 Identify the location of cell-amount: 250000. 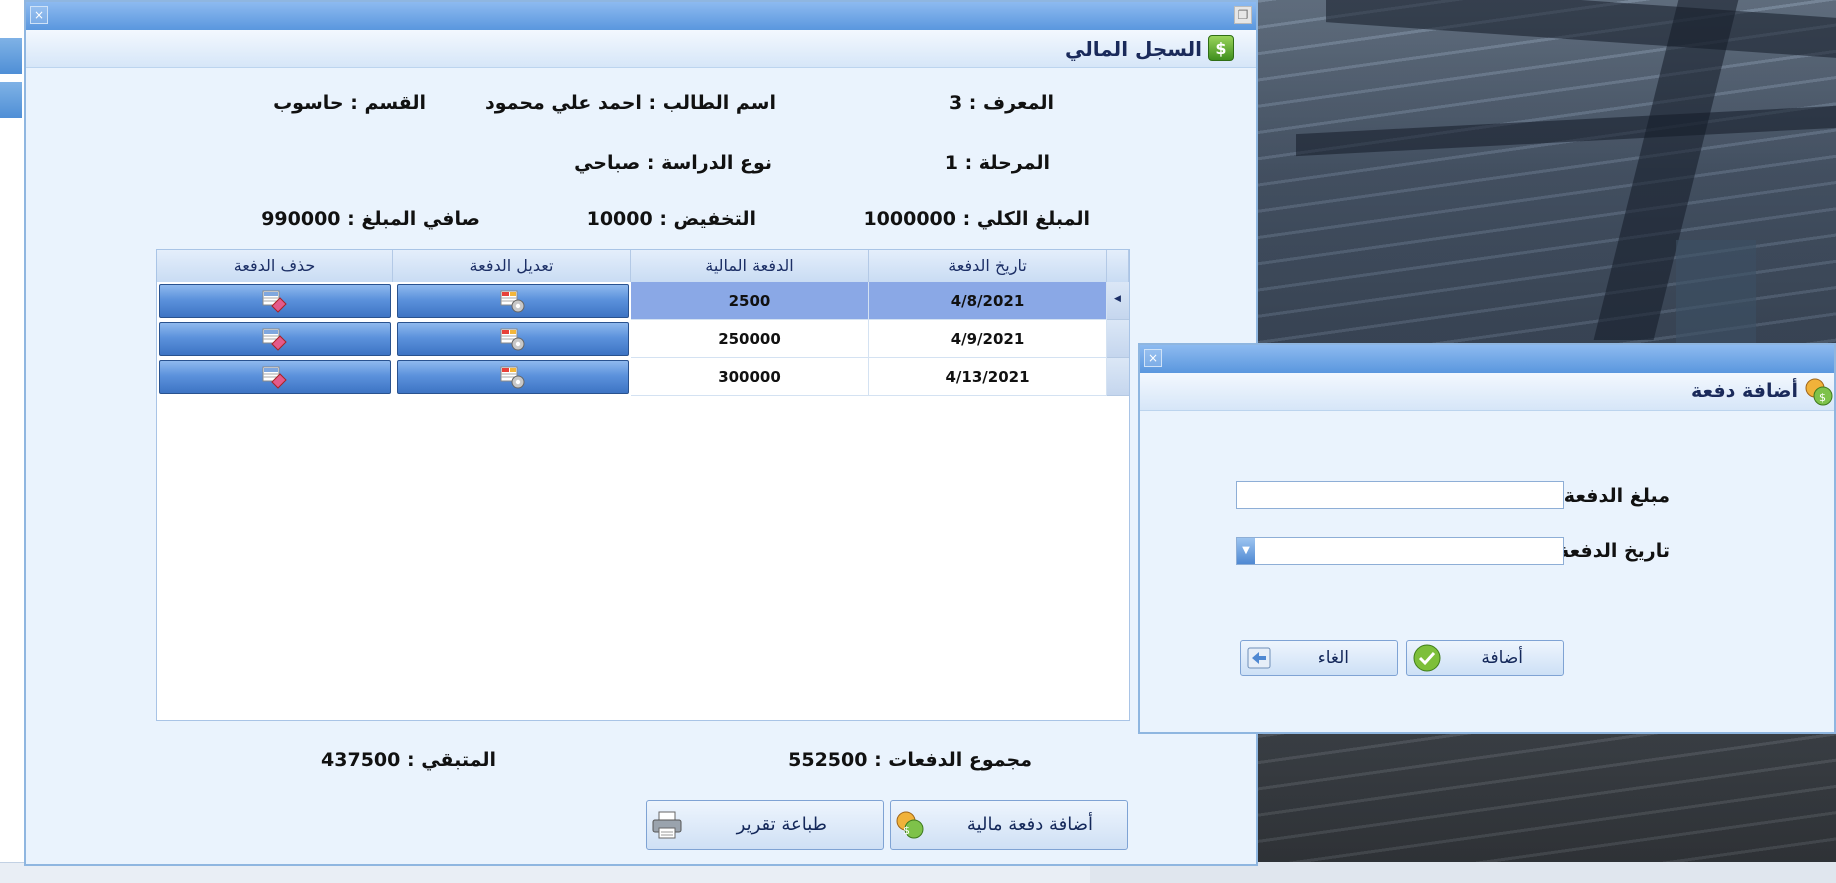
(750, 339).